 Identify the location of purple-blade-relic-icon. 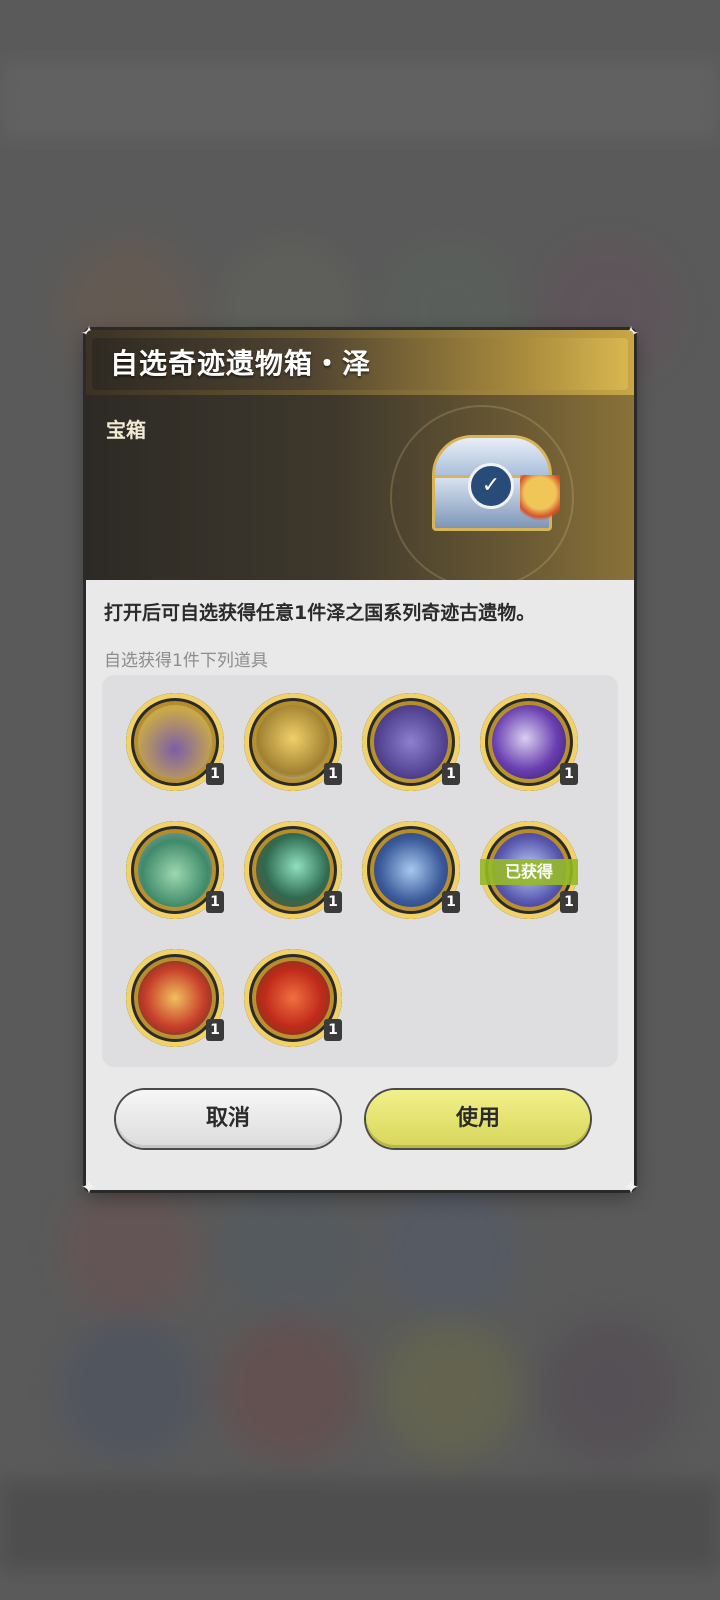
(529, 742).